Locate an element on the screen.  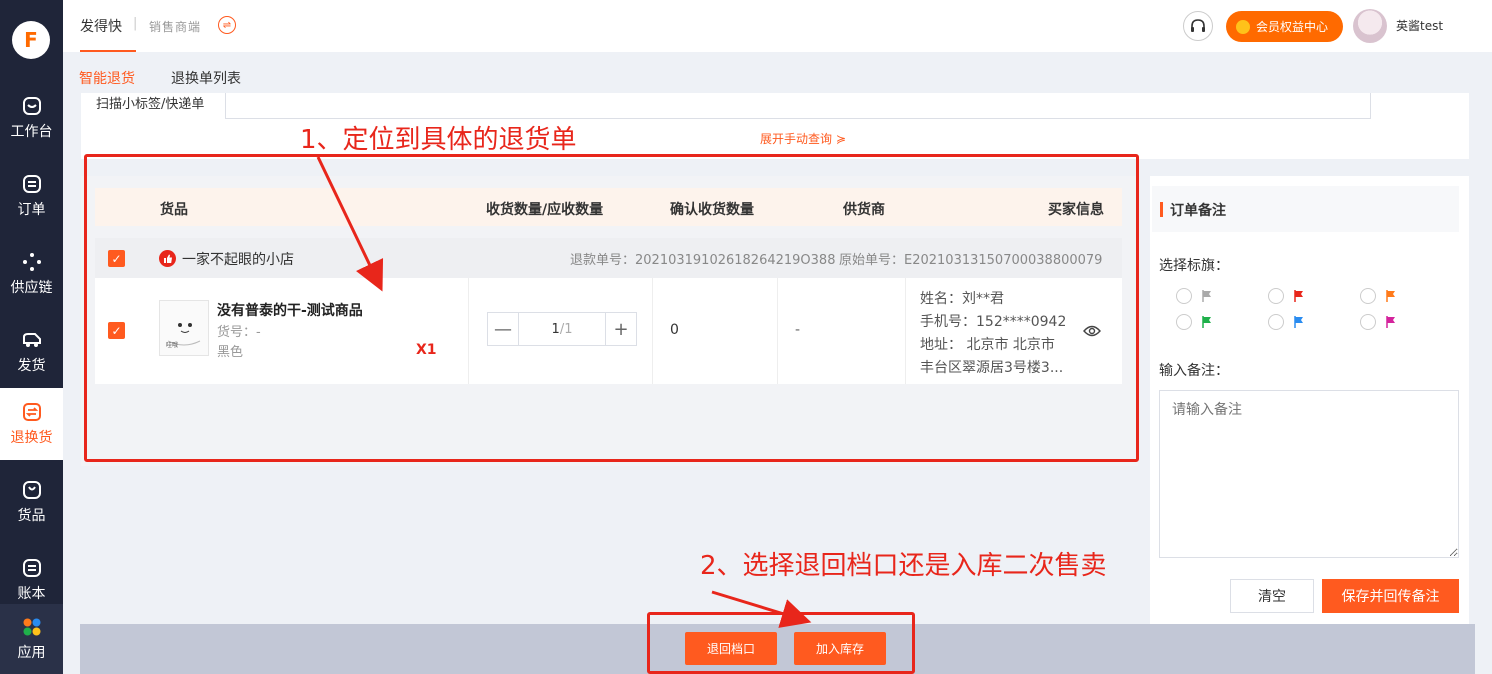
scan-label: 扫描小标签/快递单 is located at coordinates (150, 104).